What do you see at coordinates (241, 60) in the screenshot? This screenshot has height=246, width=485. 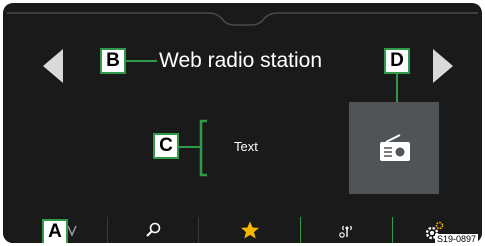 I see `station-title: Web radio station` at bounding box center [241, 60].